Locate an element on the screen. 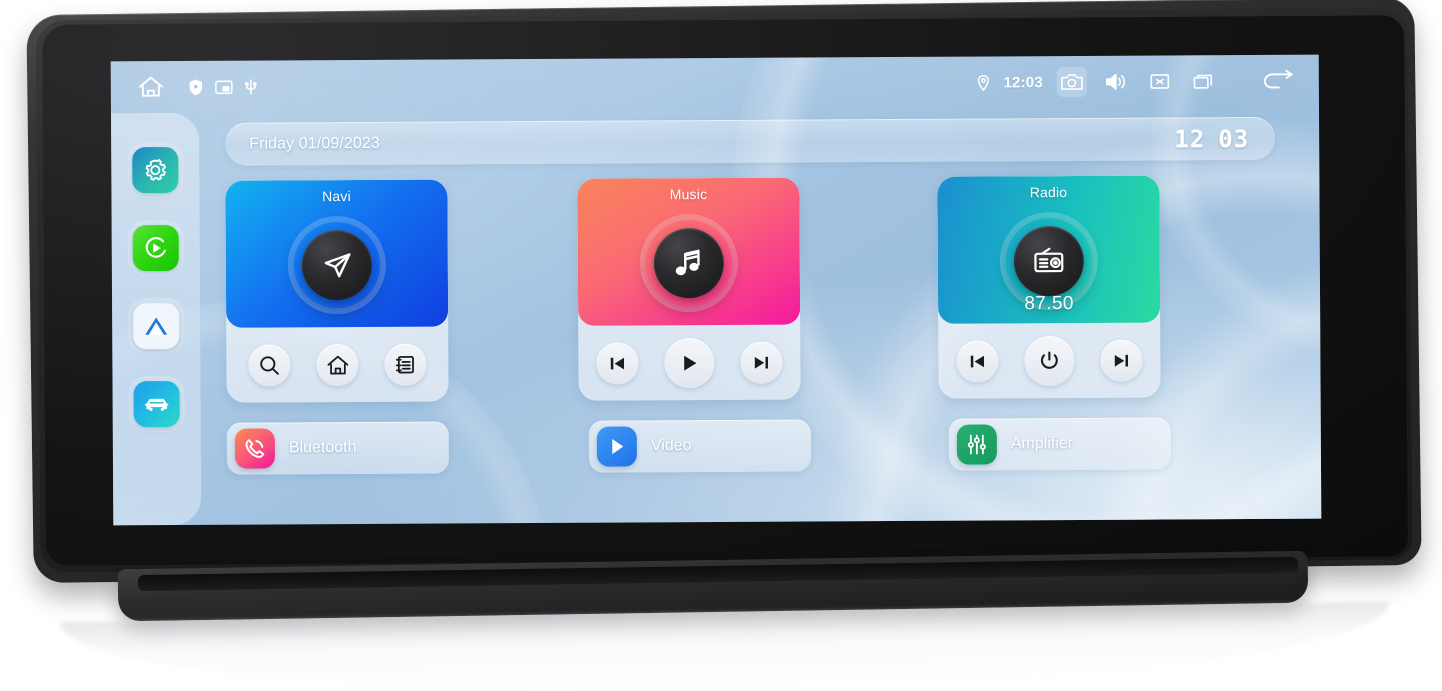  camera-button is located at coordinates (1071, 82).